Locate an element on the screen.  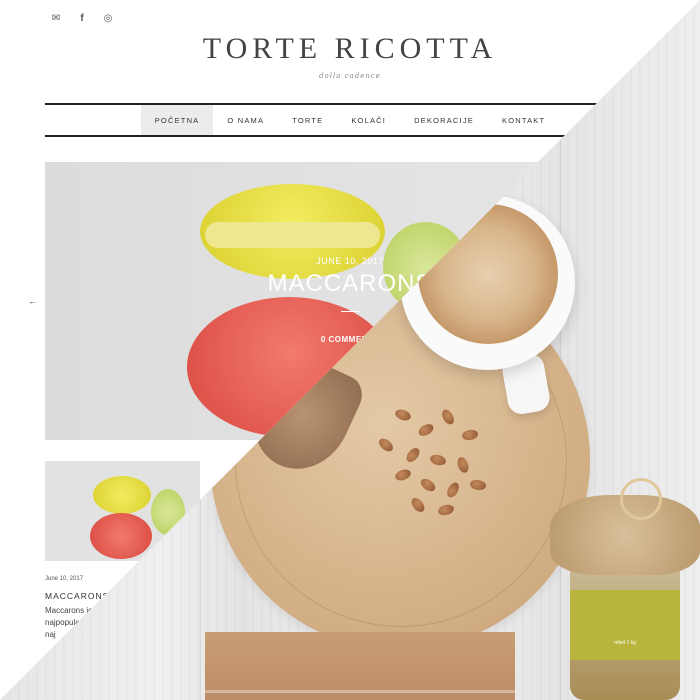
nav-item-kolaci: KOLAČI is located at coordinates (368, 120).